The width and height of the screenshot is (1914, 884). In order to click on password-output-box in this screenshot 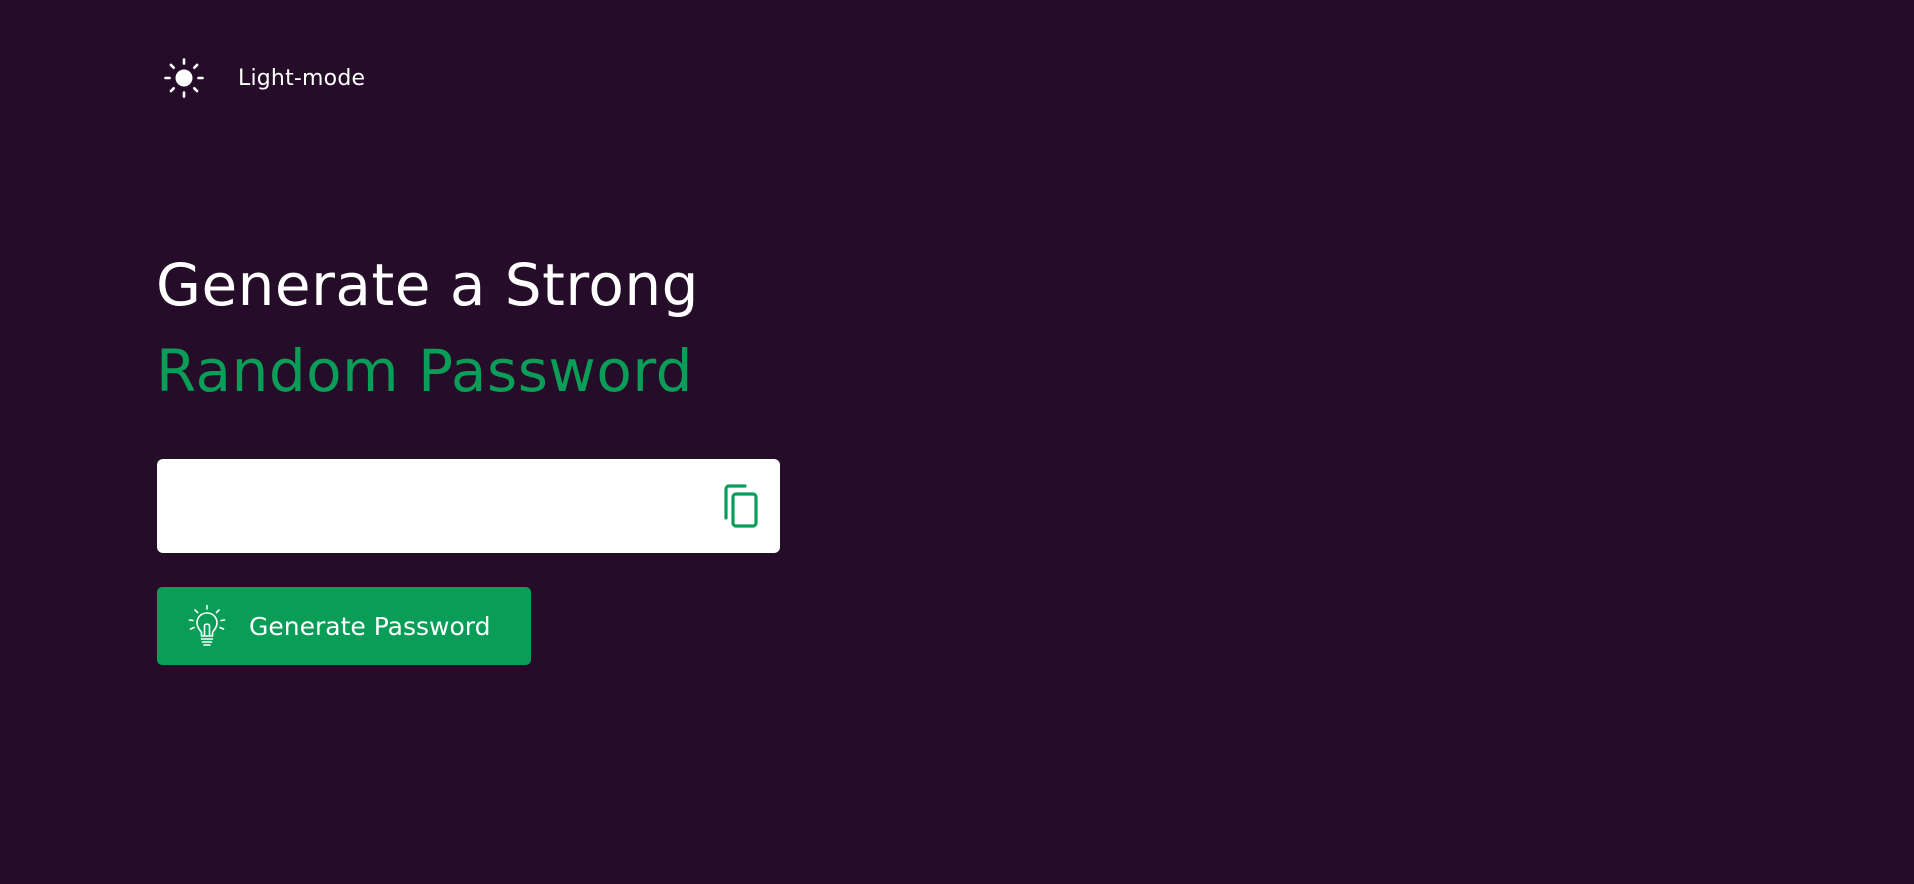, I will do `click(468, 506)`.